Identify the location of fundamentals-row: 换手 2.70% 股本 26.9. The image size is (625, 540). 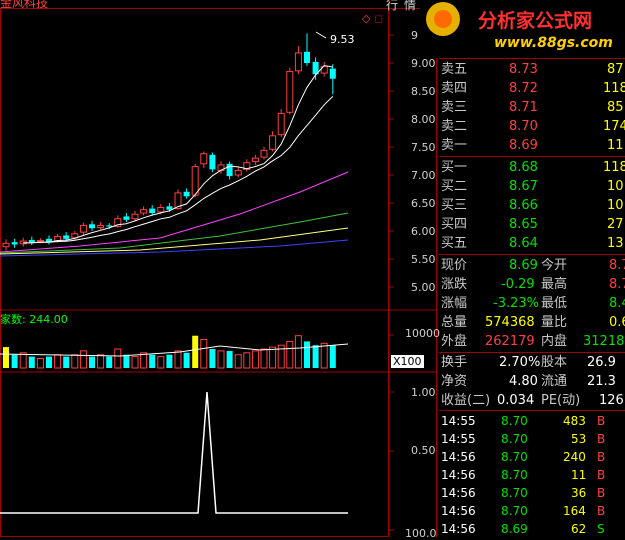
(532, 362).